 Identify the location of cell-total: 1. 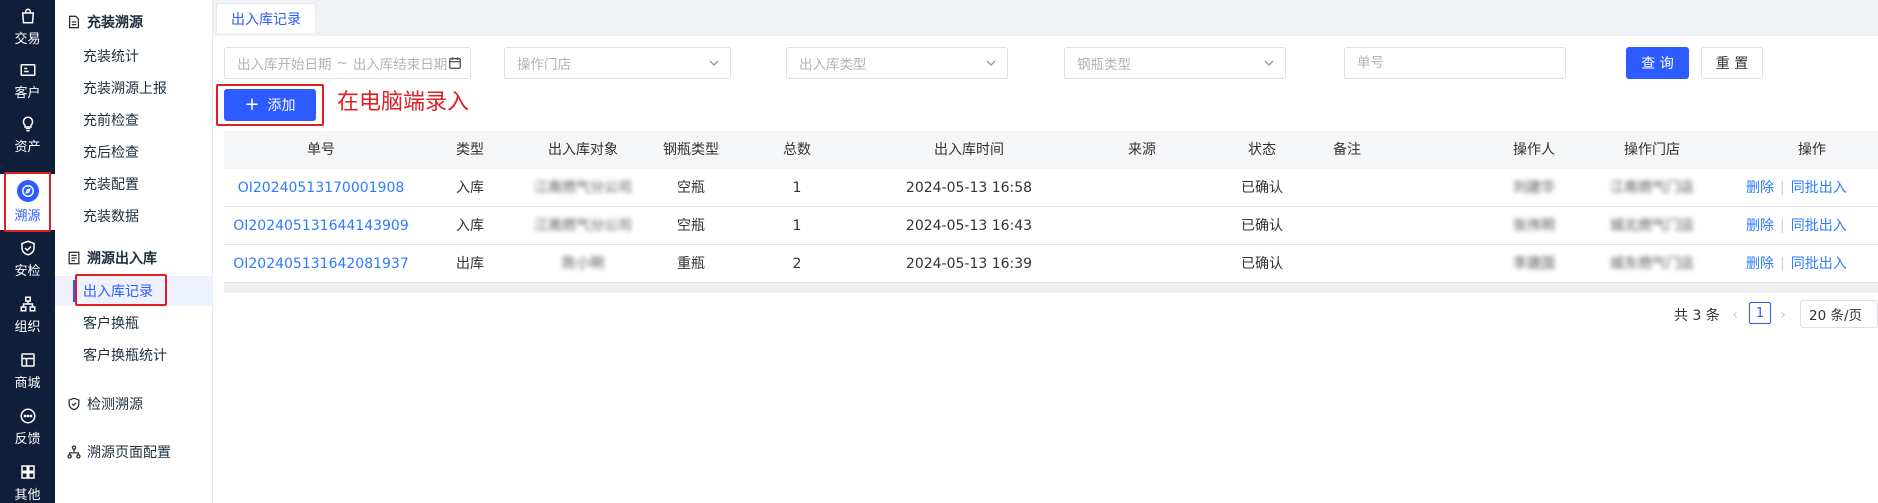
(797, 188).